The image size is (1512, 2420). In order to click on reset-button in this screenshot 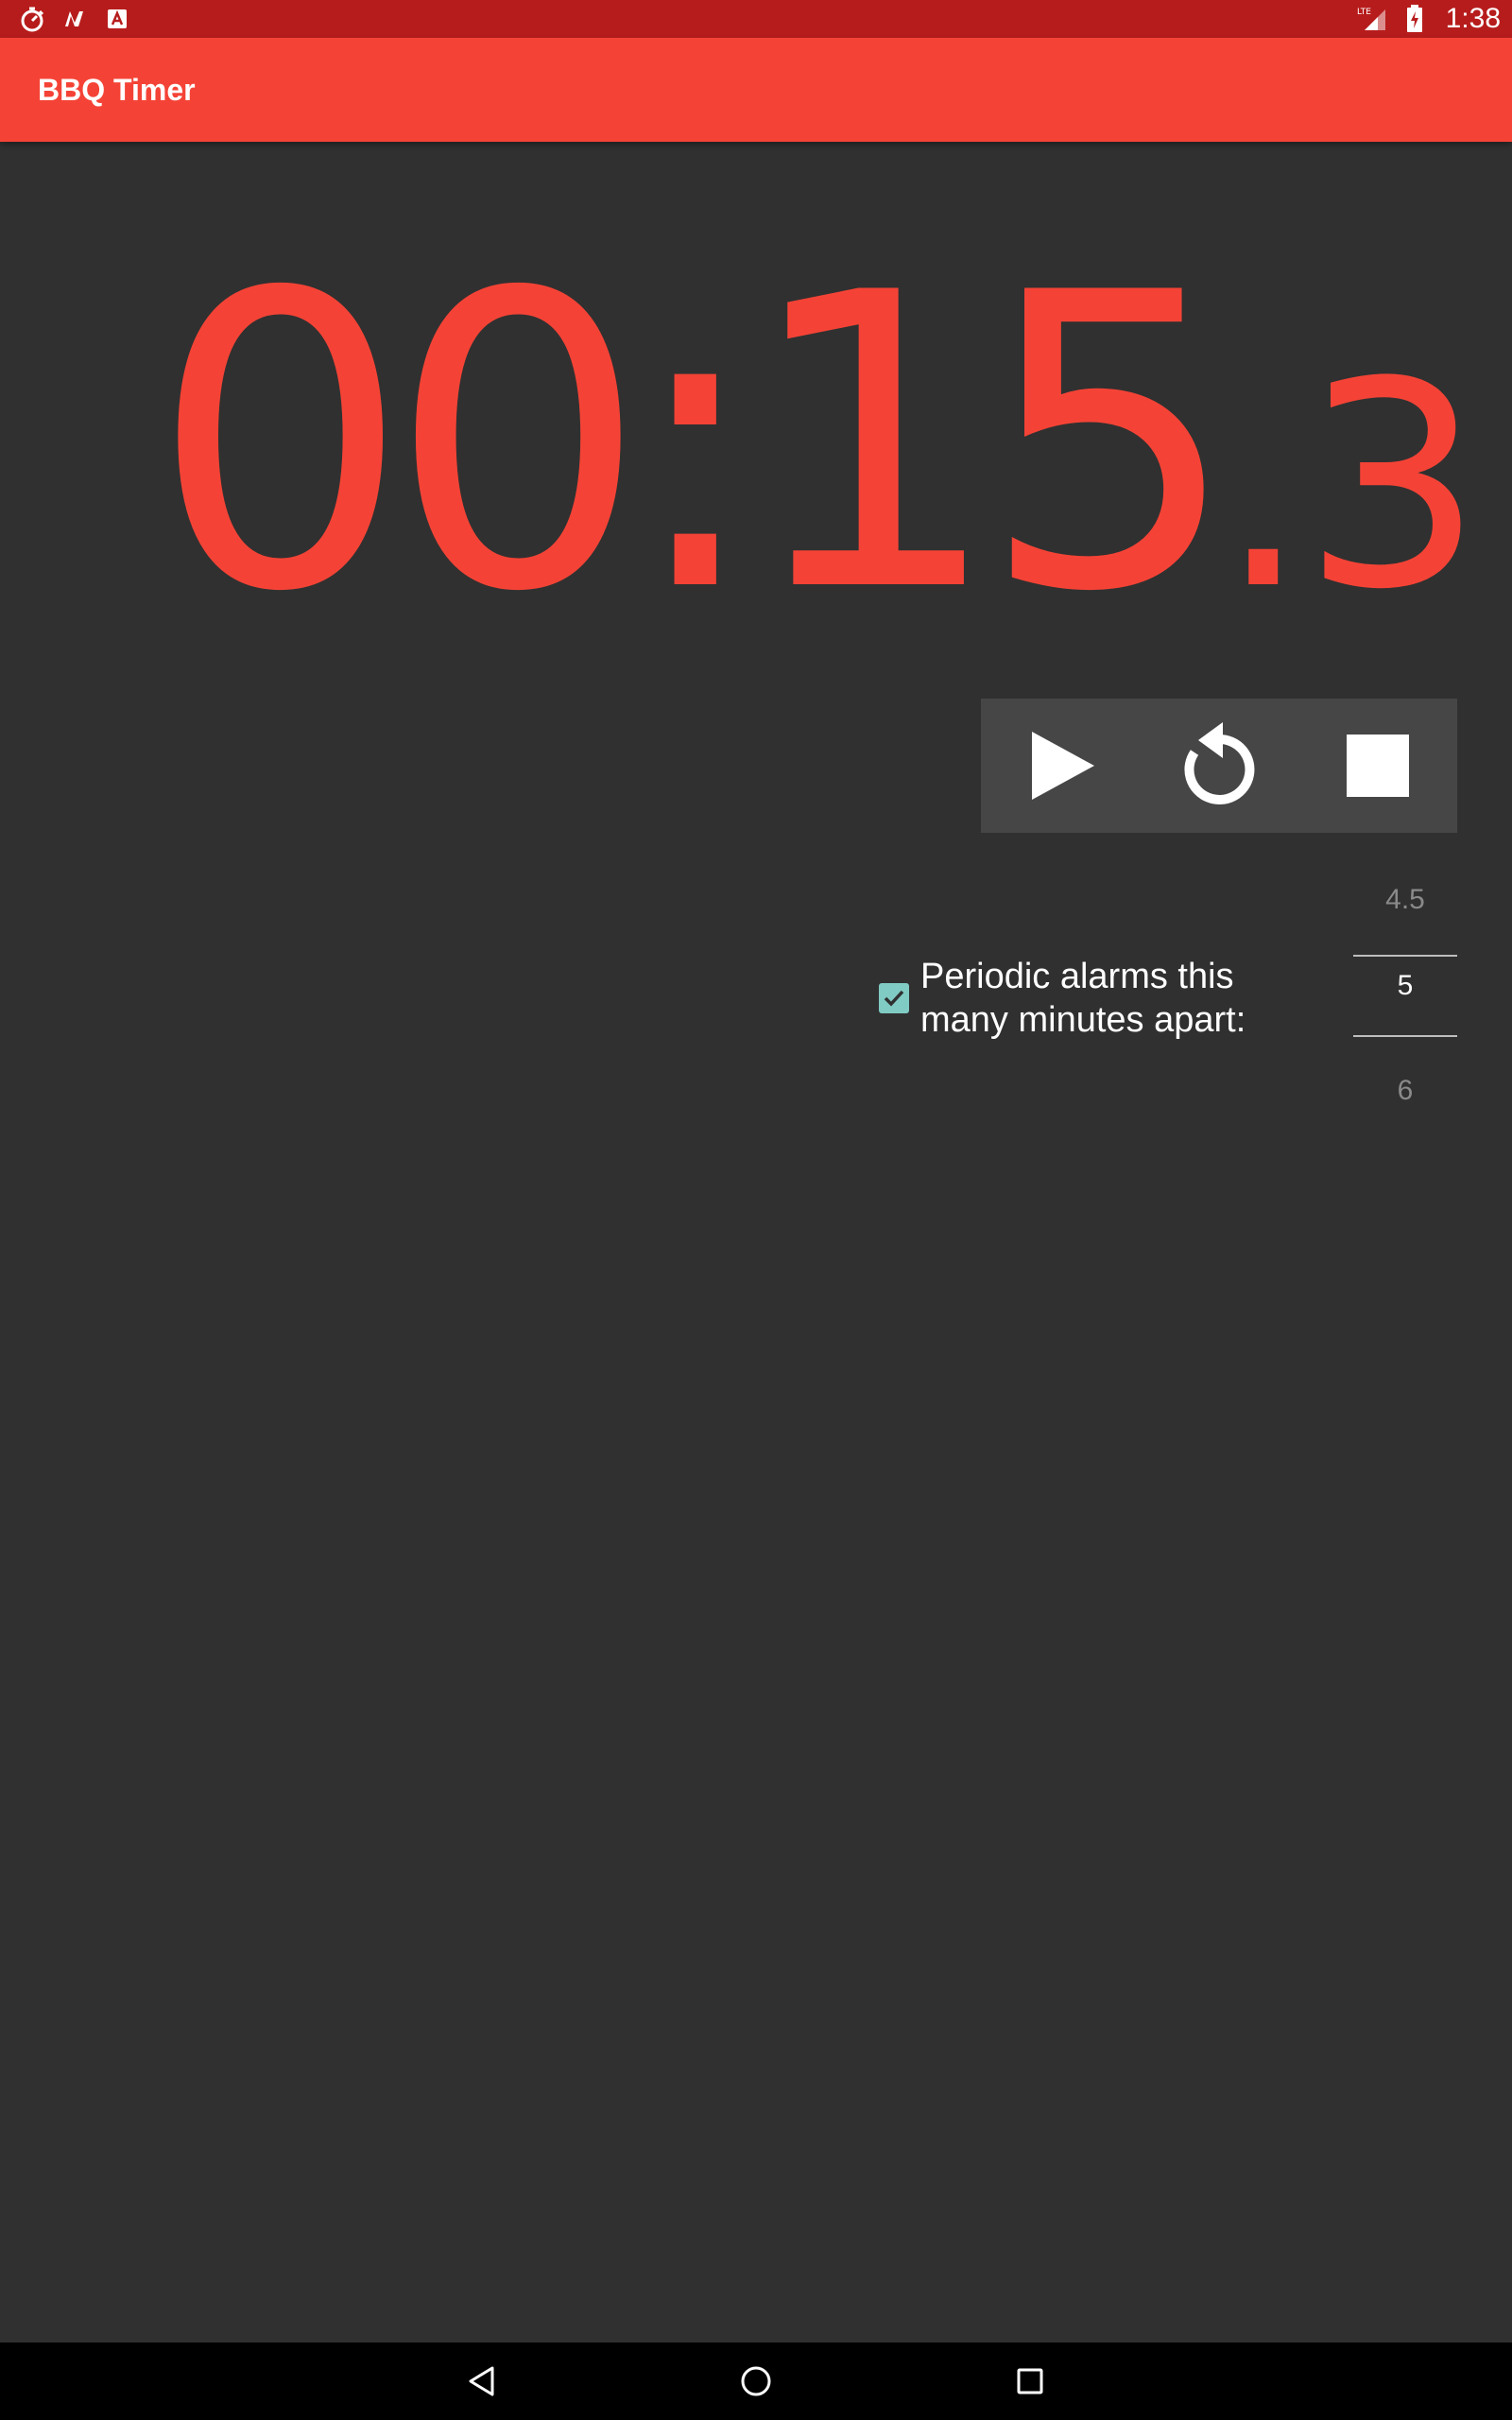, I will do `click(1219, 766)`.